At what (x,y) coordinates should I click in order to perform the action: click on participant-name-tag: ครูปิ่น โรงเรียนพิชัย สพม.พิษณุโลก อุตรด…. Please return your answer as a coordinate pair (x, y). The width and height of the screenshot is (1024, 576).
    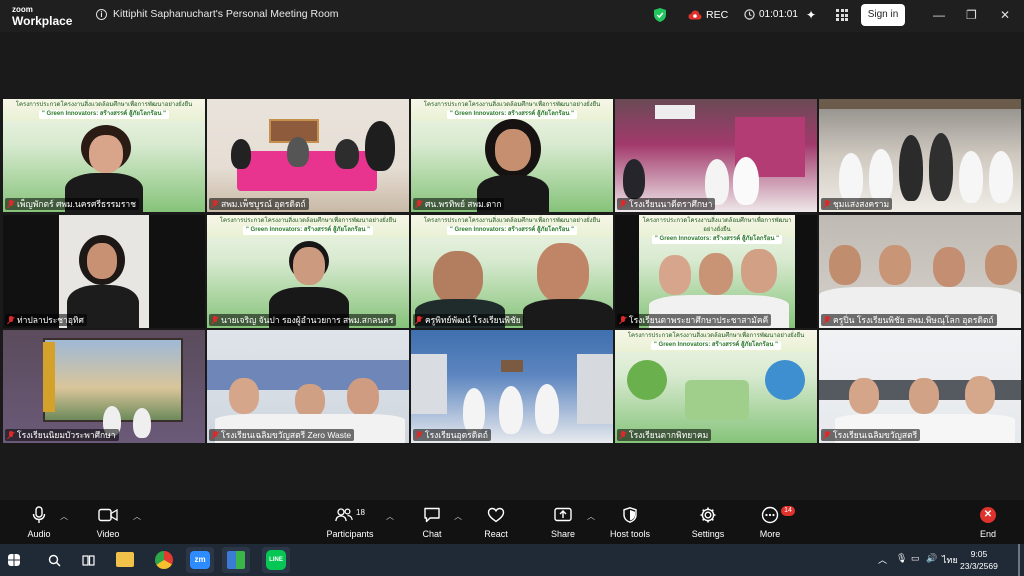
    Looking at the image, I should click on (909, 320).